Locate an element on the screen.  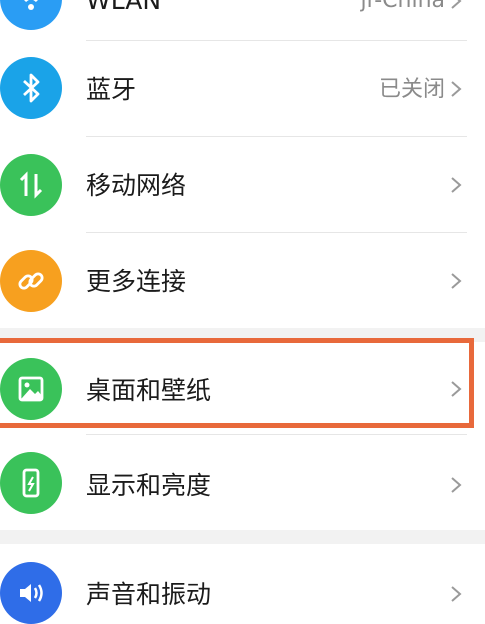
wlan-value: jr-China is located at coordinates (402, 6).